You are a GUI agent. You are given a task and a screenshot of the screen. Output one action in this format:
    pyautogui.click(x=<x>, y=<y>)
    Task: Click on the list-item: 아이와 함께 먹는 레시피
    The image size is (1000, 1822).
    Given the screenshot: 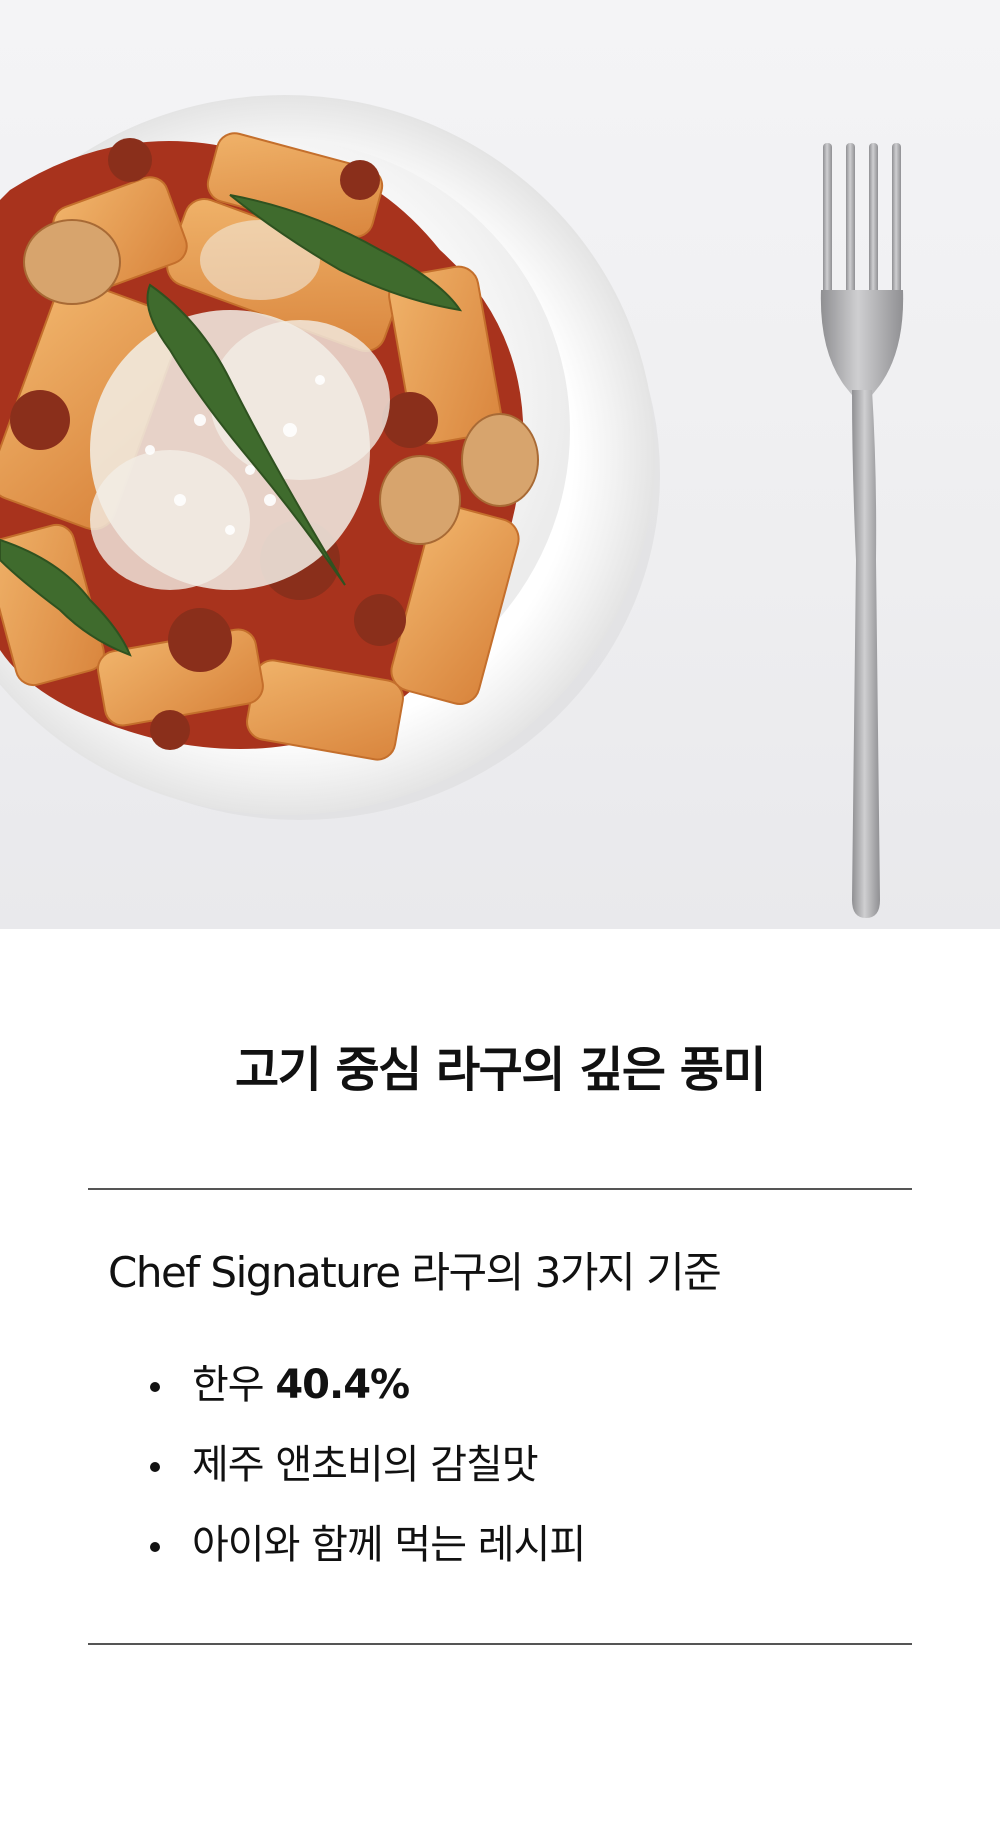 What is the action you would take?
    pyautogui.click(x=367, y=1555)
    